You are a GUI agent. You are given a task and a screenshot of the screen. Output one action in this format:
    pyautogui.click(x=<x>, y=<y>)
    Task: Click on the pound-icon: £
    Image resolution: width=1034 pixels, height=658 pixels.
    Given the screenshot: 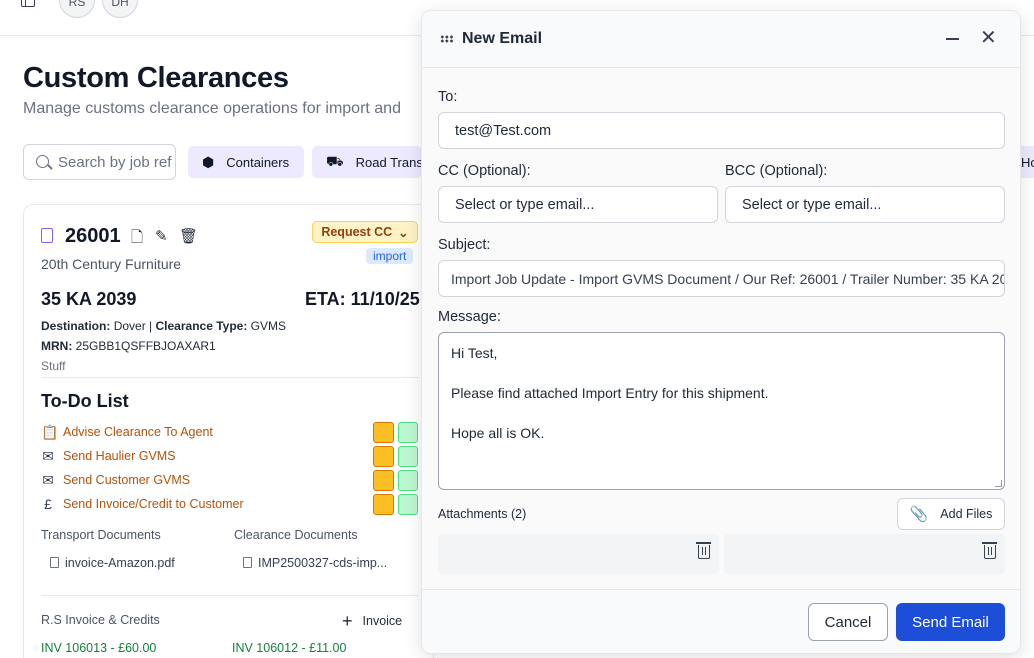 What is the action you would take?
    pyautogui.click(x=48, y=504)
    